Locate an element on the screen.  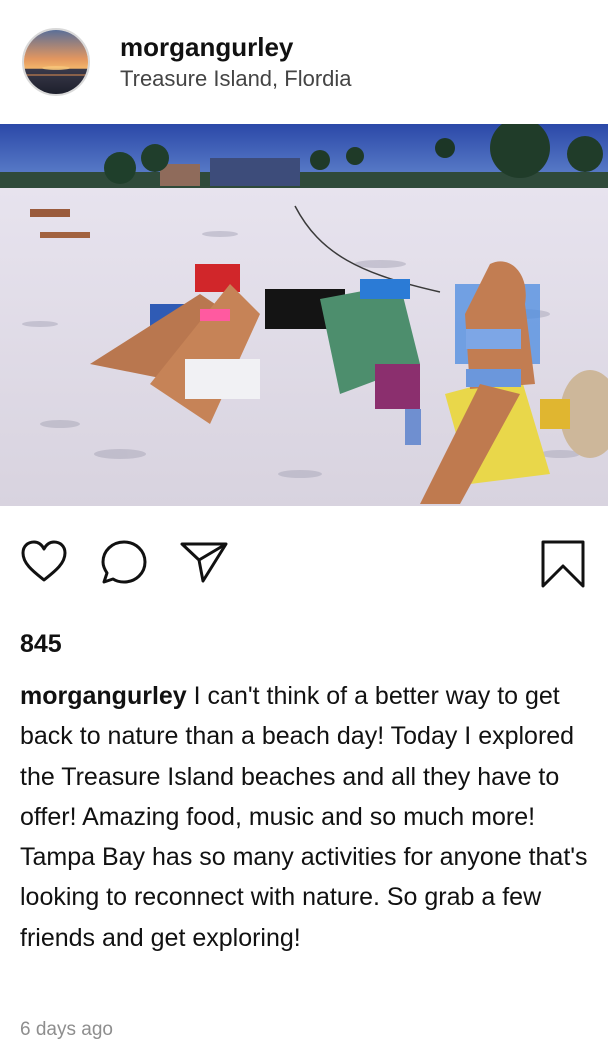
bookmark-icon is located at coordinates (563, 564).